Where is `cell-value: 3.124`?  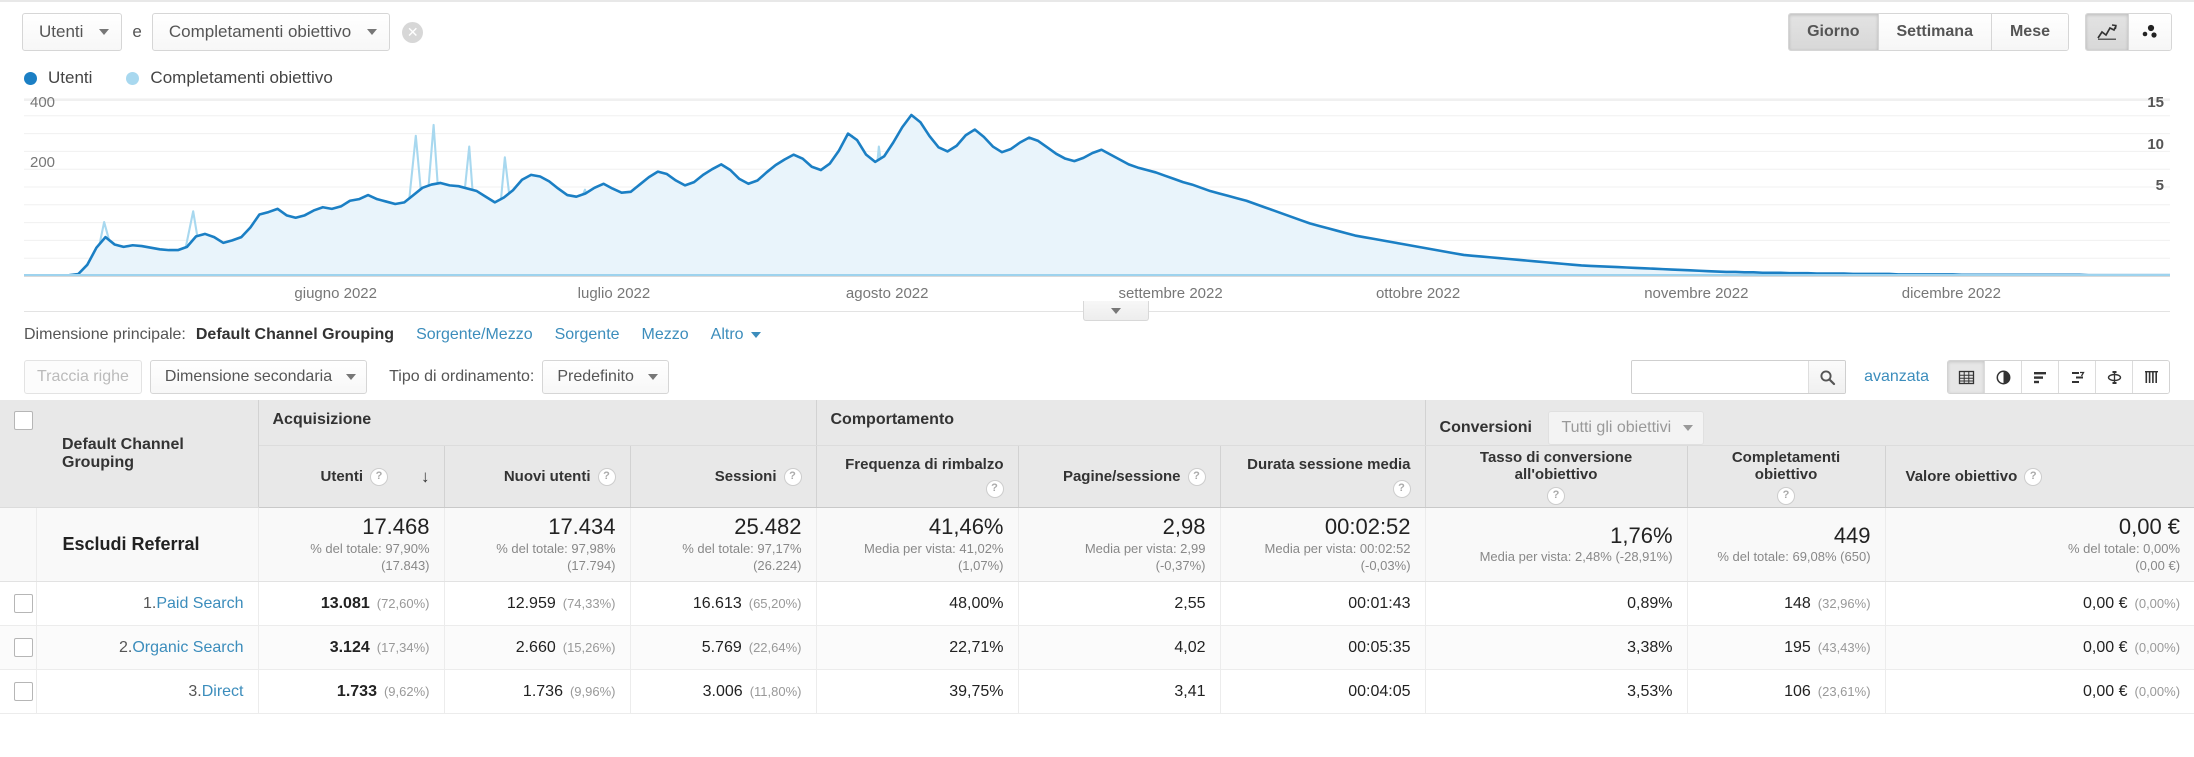
cell-value: 3.124 is located at coordinates (349, 647).